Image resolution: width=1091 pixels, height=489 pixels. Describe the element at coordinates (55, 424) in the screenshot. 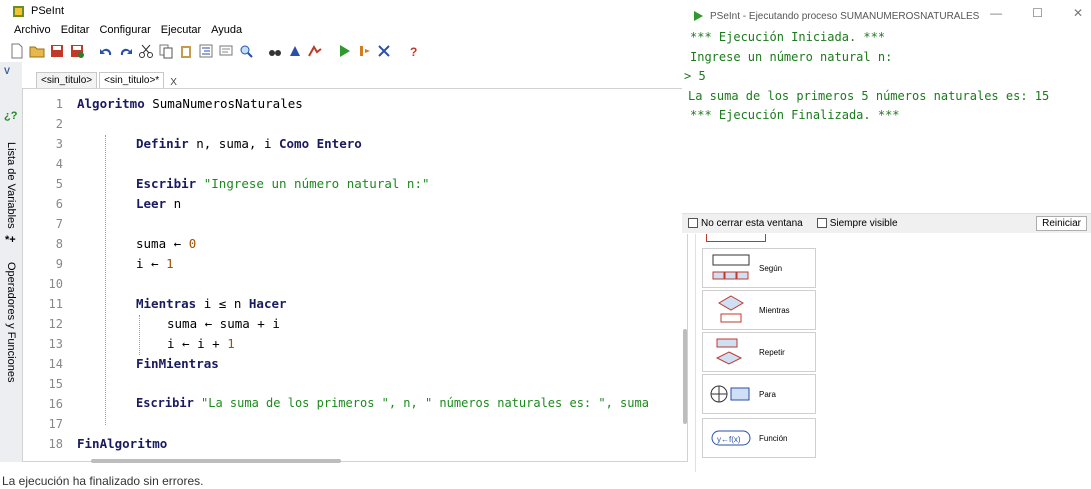

I see `line-number: 17` at that location.